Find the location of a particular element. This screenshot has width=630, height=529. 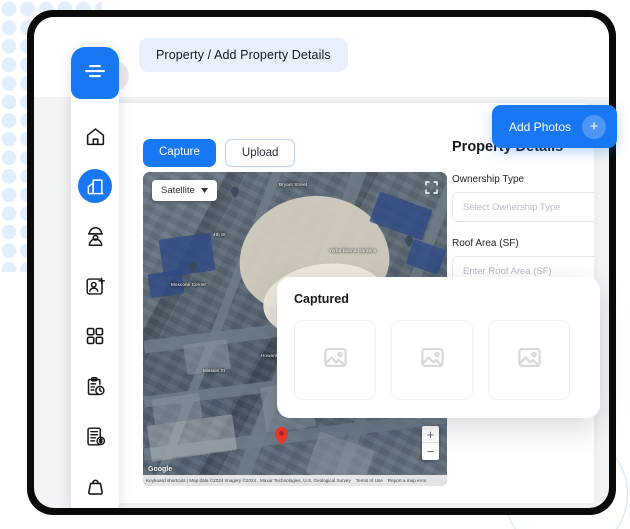

clipboard-clock-icon is located at coordinates (95, 386).